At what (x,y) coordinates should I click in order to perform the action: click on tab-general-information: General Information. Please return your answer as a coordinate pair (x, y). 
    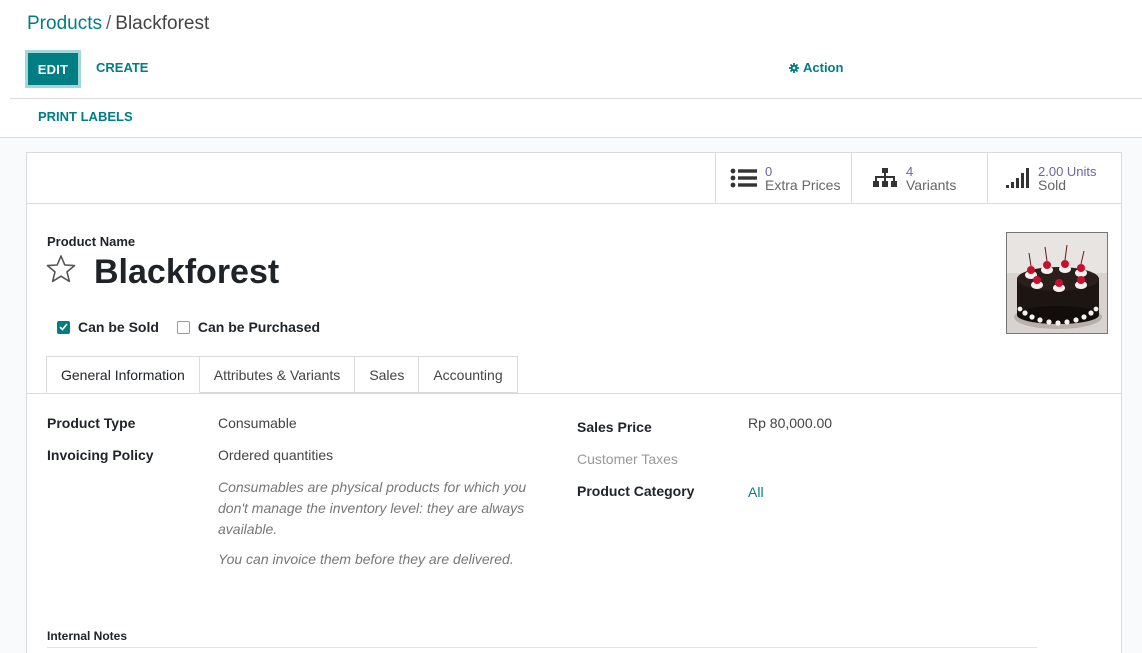
    Looking at the image, I should click on (123, 374).